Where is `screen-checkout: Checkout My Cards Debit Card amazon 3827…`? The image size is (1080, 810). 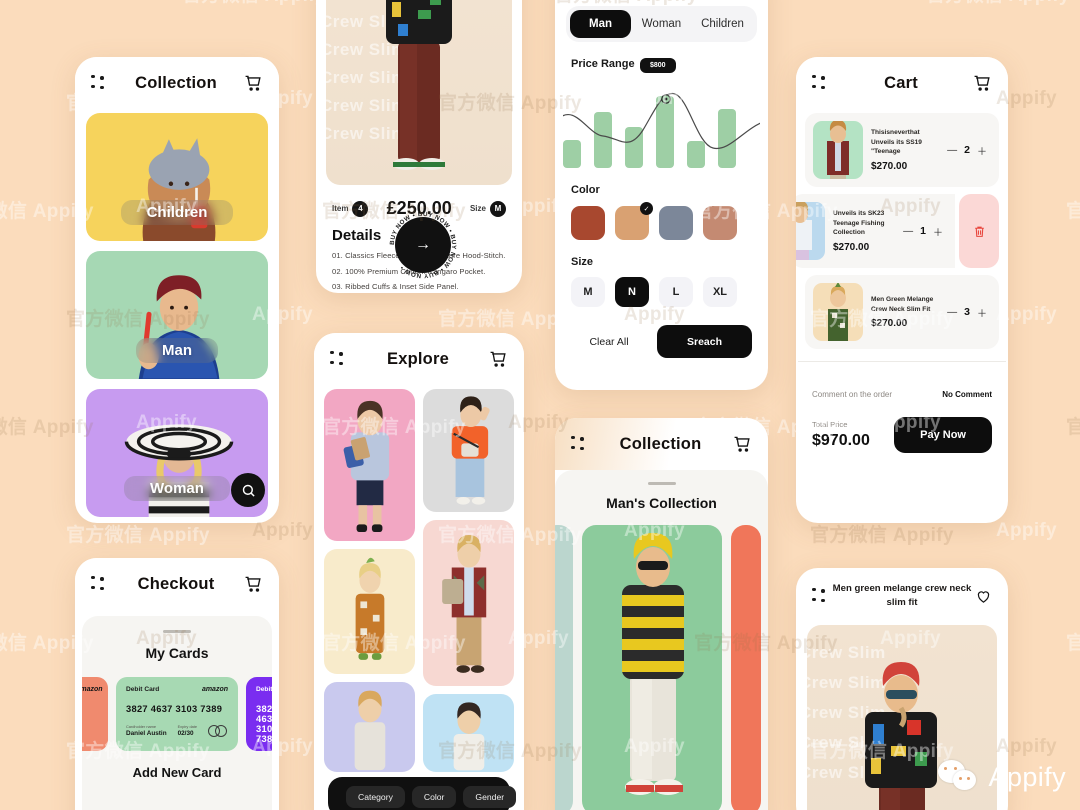 screen-checkout: Checkout My Cards Debit Card amazon 3827… is located at coordinates (177, 684).